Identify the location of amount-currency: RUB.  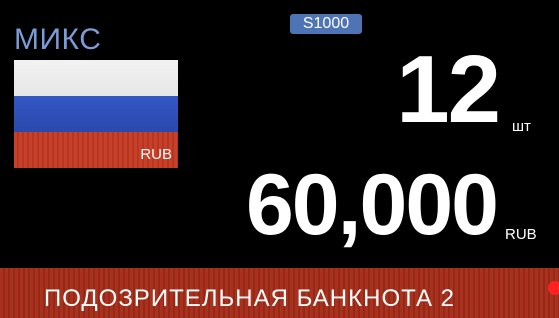
(521, 234).